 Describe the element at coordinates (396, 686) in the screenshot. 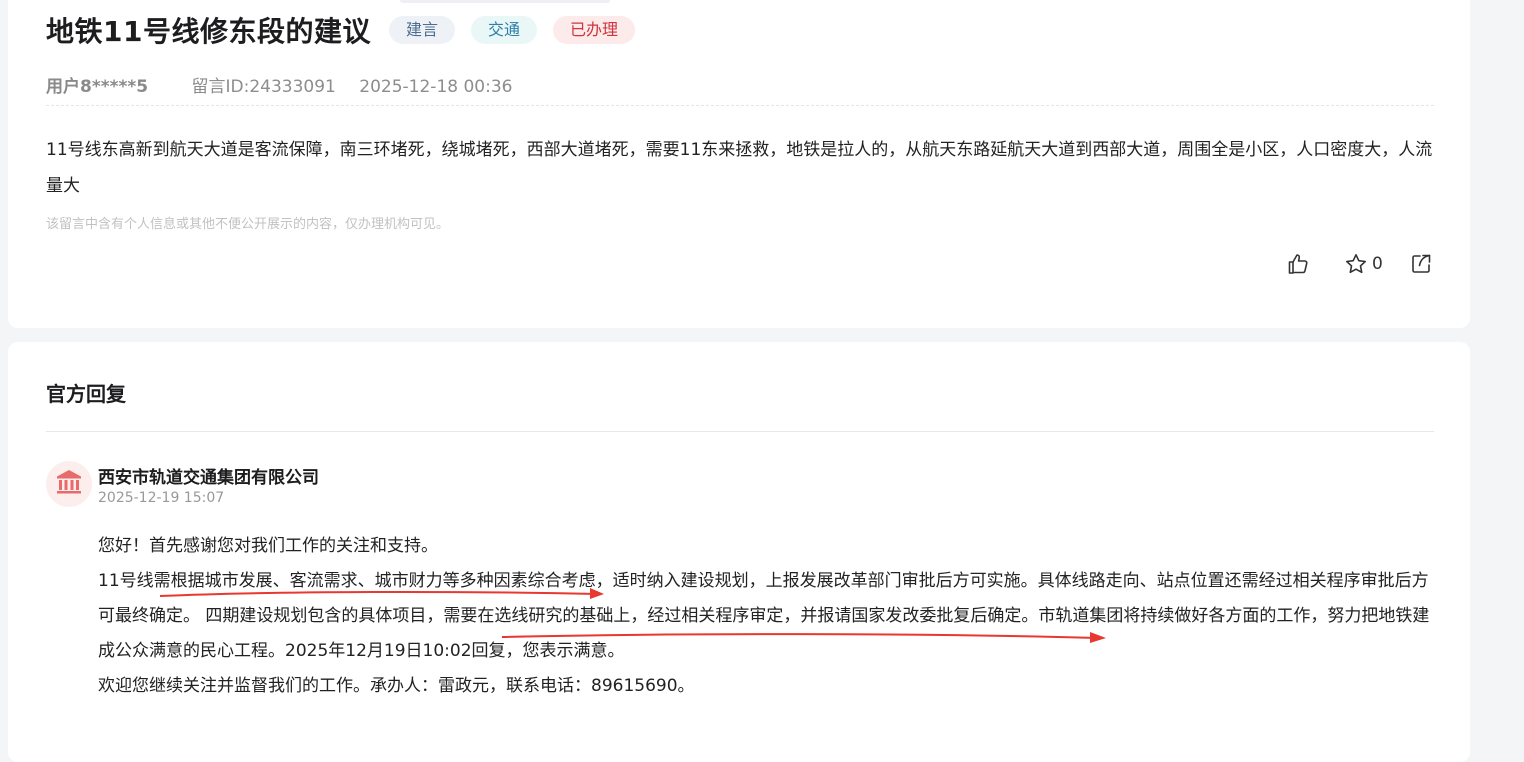

I see `reply-paragraph: 欢迎您继续关注并监督我们的工作。承办人：雷政元，联系电话：89615690。` at that location.